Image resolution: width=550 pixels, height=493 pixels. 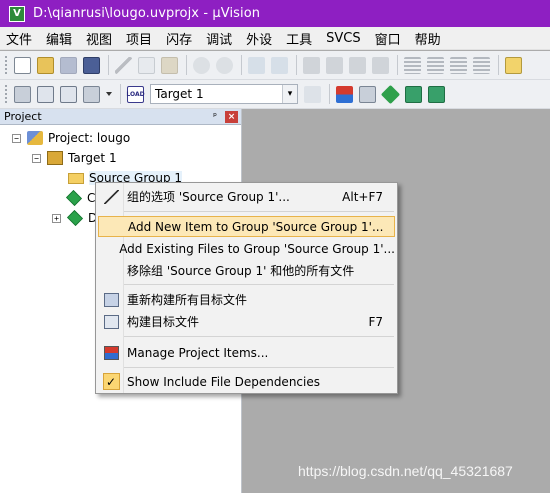 I want to click on translate-icon, so click(x=22, y=94).